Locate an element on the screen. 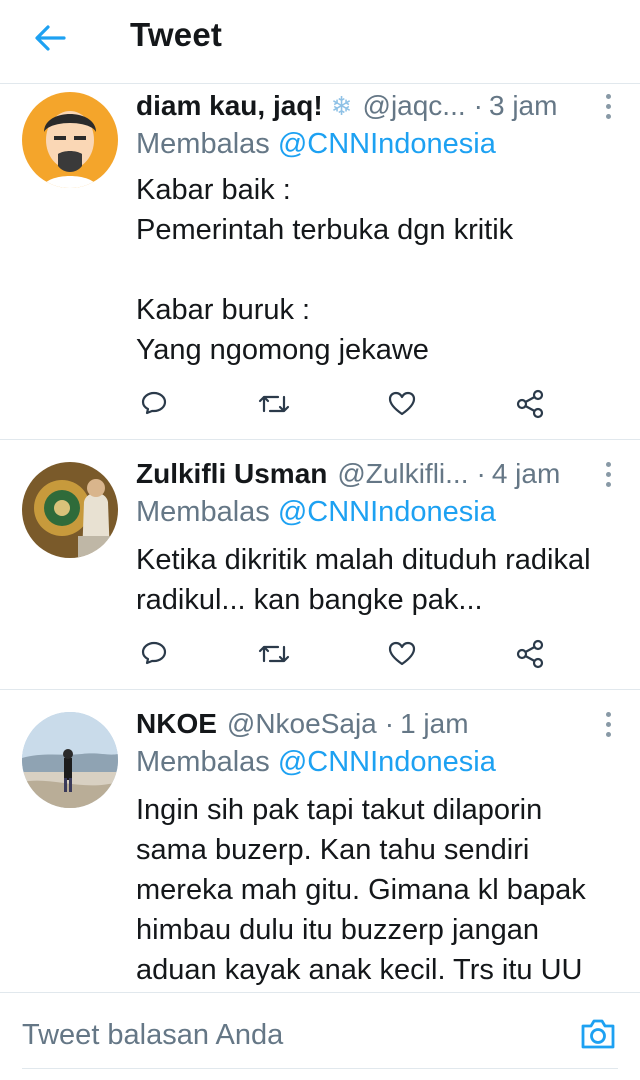 This screenshot has width=640, height=1080. tweet-header: Zulkifli Usman @Zulkifli... · 4 jam is located at coordinates (368, 474).